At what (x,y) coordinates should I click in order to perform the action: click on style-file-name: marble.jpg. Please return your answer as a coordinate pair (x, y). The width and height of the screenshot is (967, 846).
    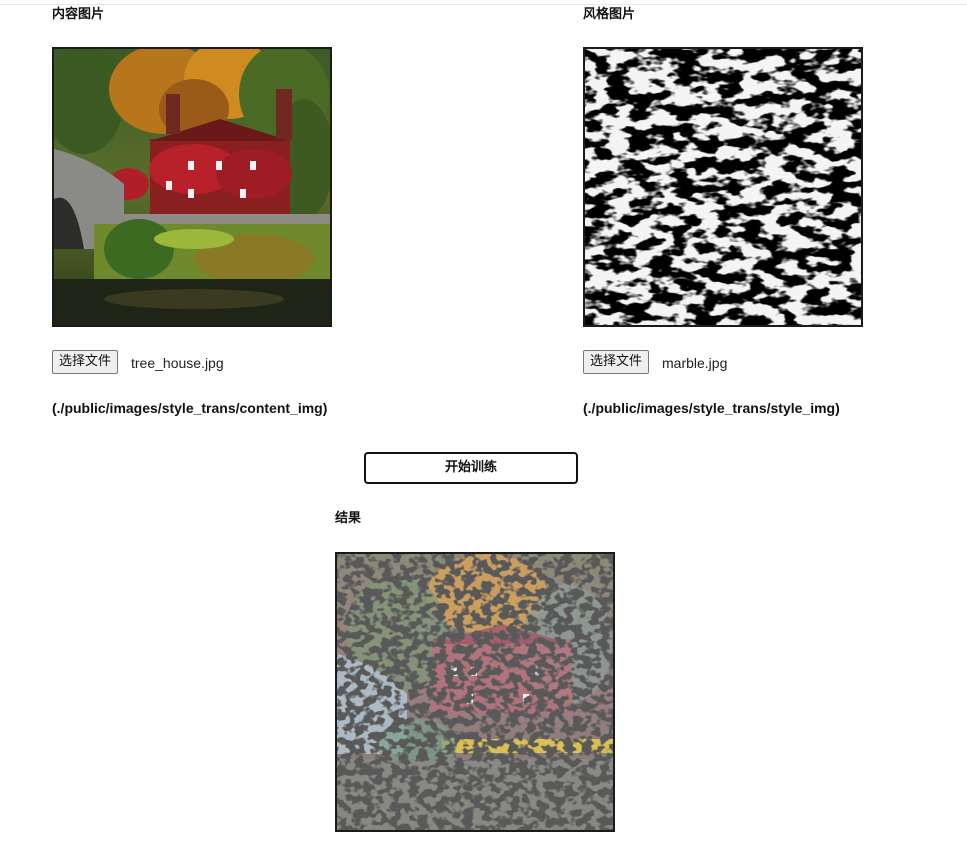
    Looking at the image, I should click on (695, 363).